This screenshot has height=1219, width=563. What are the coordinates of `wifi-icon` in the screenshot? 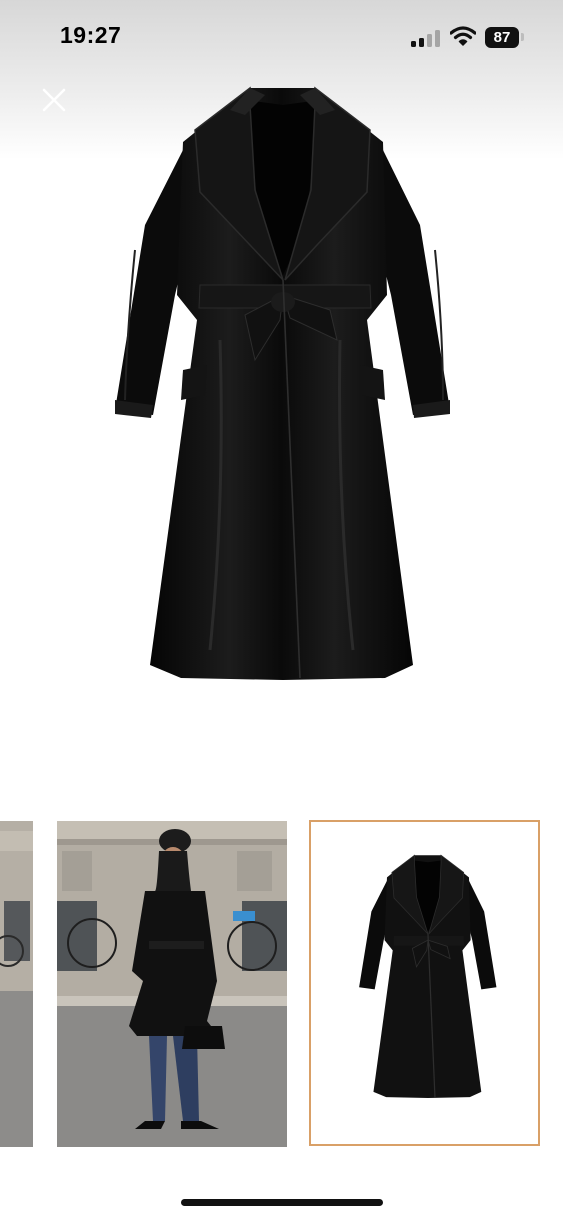 It's located at (463, 36).